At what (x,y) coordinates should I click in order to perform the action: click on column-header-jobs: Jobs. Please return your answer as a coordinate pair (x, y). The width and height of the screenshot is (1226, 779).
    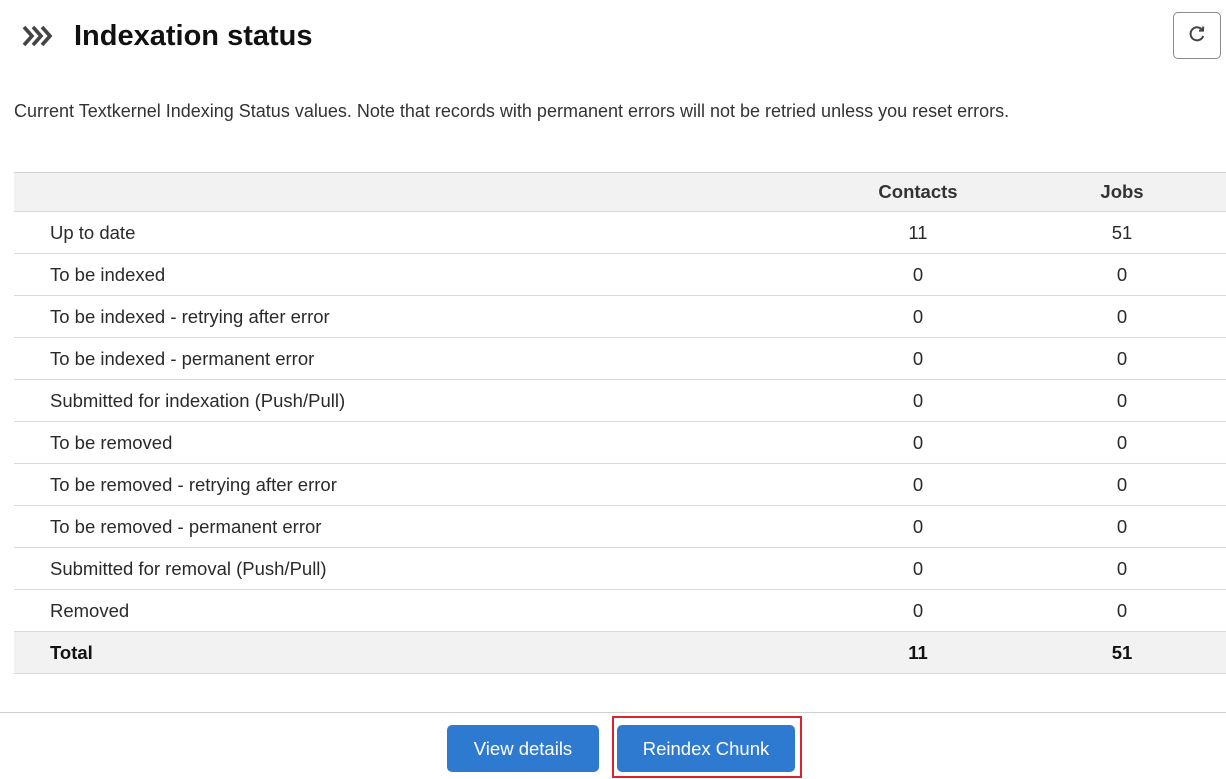
    Looking at the image, I should click on (1122, 192).